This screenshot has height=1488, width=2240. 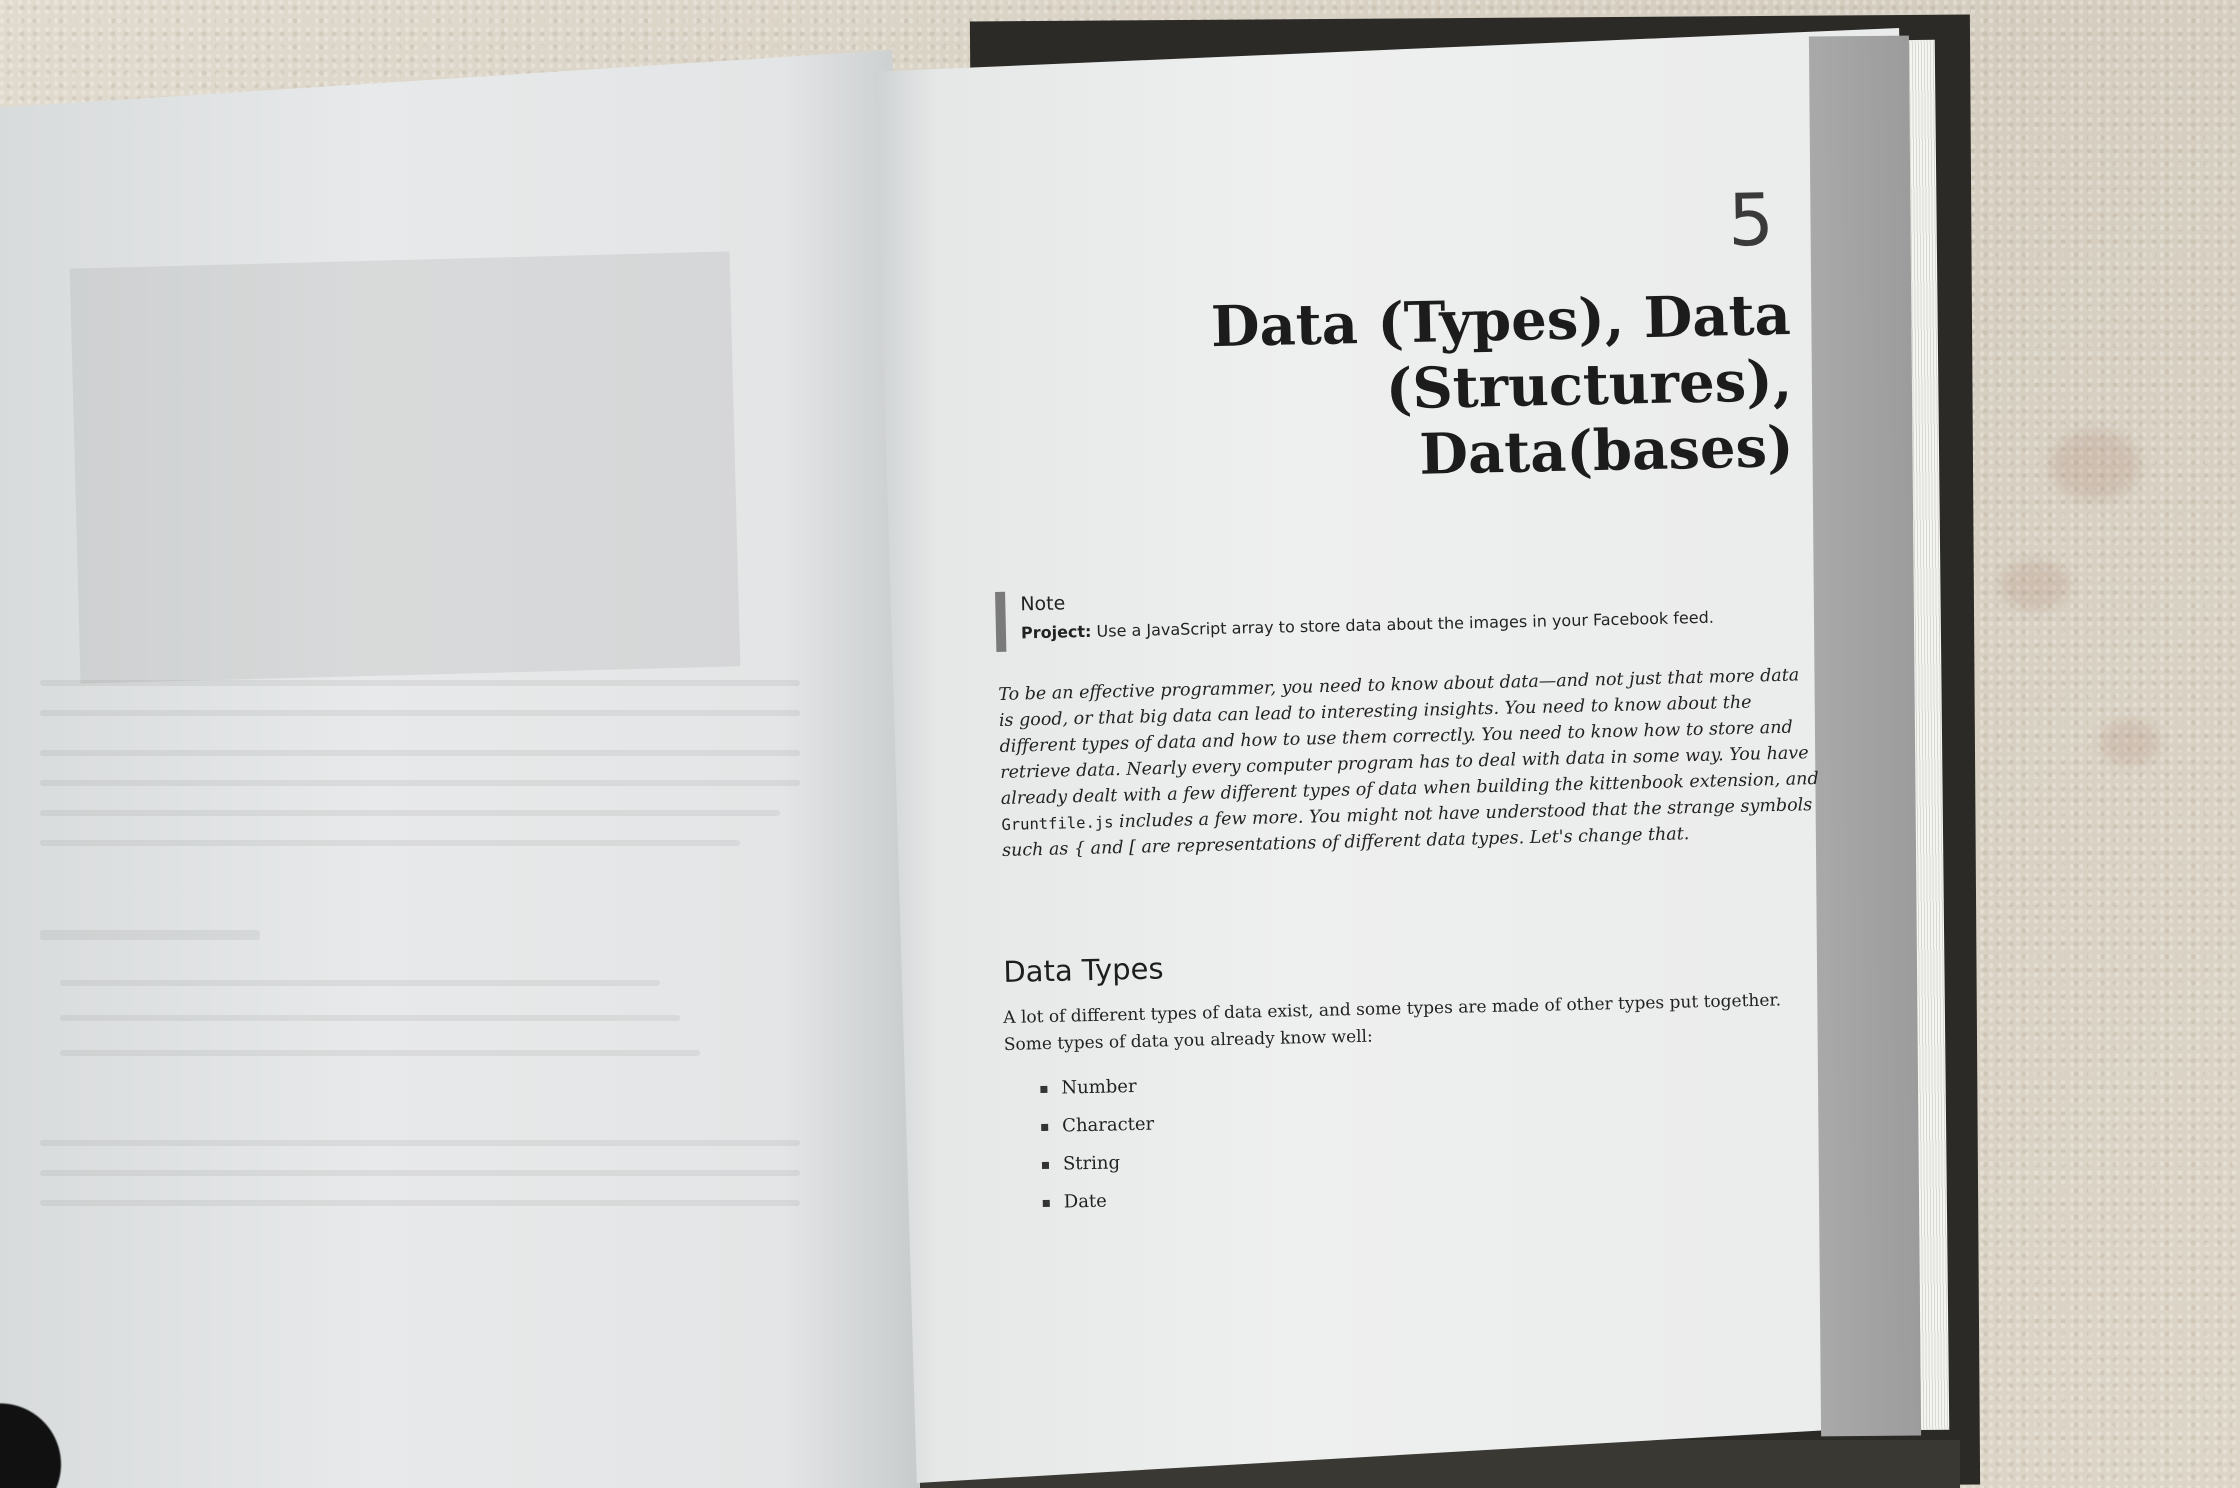 I want to click on list-item-label: Date, so click(x=1085, y=1201).